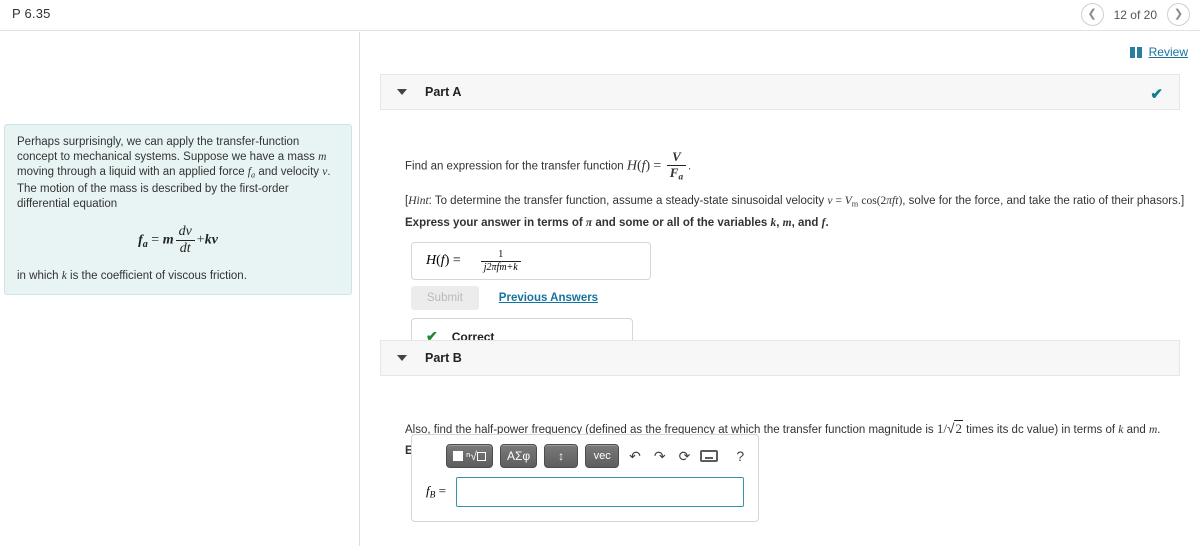  I want to click on part-b-header: Part B, so click(780, 358).